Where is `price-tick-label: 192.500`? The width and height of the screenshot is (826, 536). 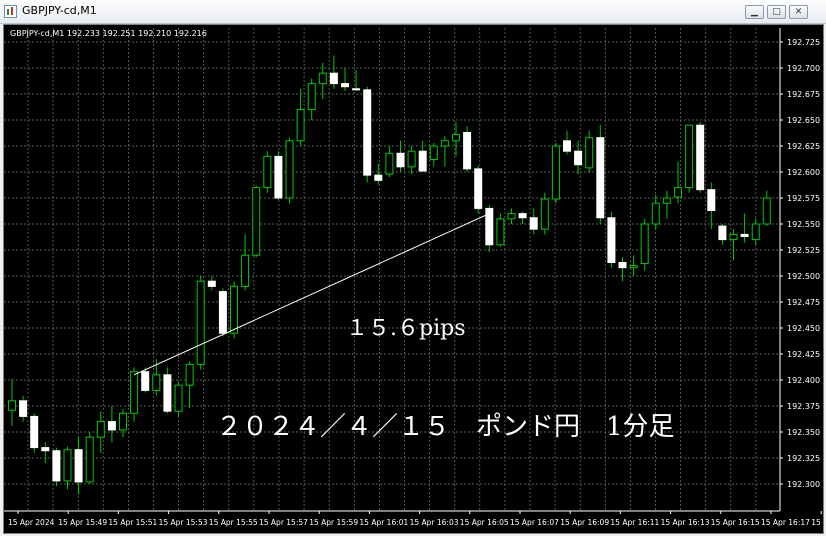
price-tick-label: 192.500 is located at coordinates (803, 276).